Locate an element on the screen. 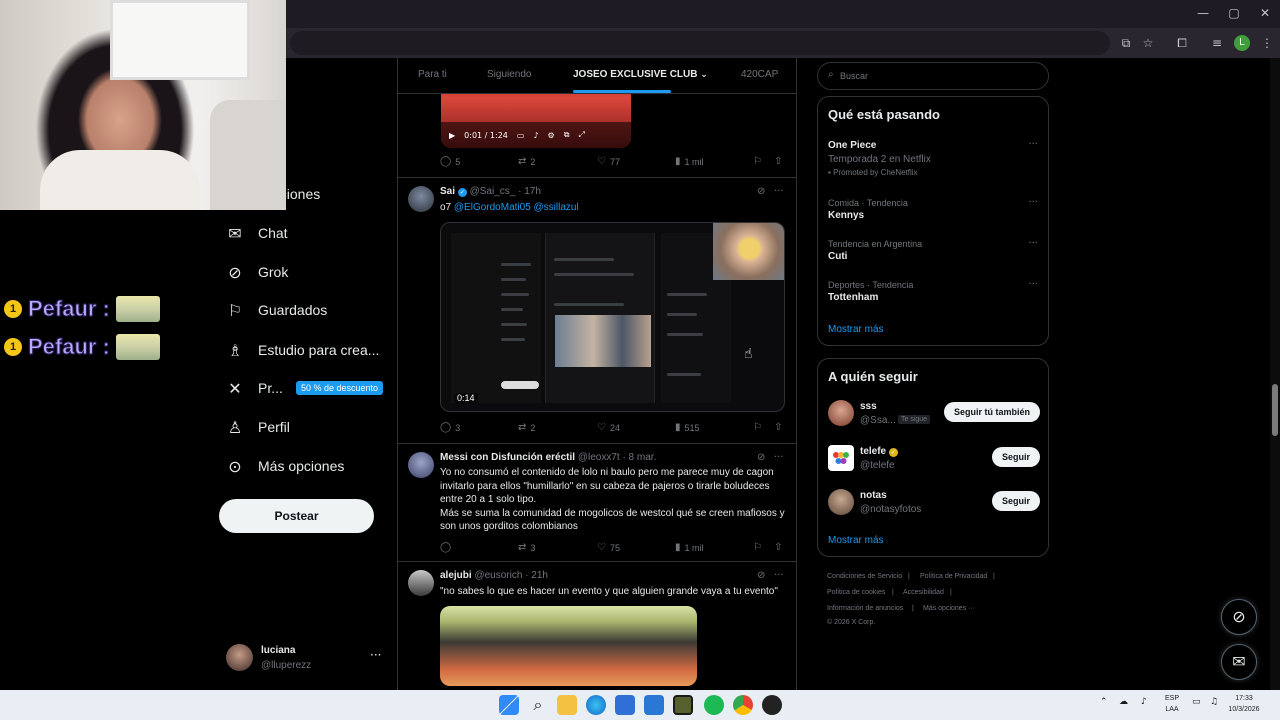 The height and width of the screenshot is (720, 1280). tweet-time: · 17h is located at coordinates (529, 191).